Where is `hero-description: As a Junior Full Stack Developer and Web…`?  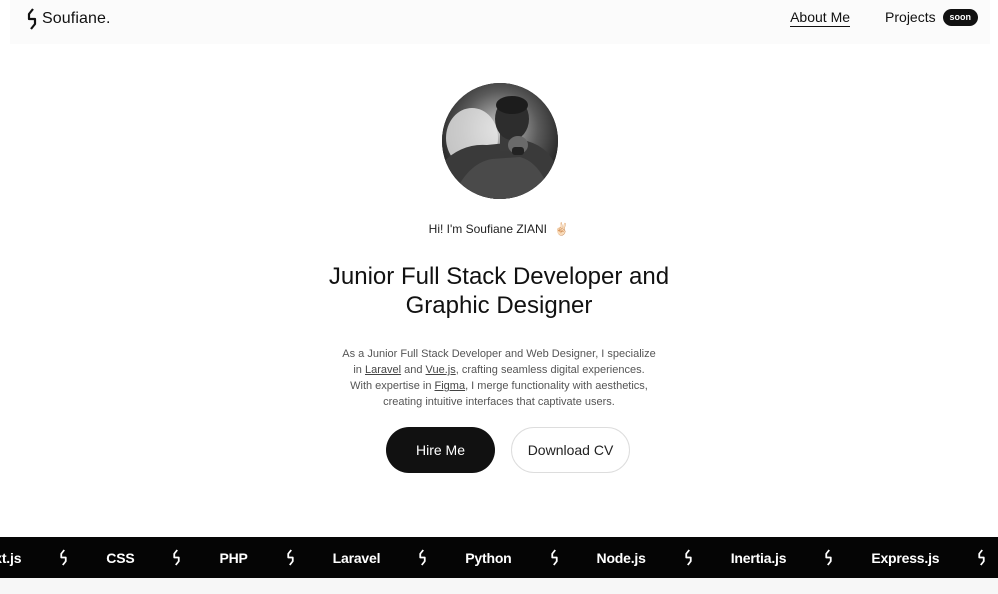
hero-description: As a Junior Full Stack Developer and Web… is located at coordinates (499, 378).